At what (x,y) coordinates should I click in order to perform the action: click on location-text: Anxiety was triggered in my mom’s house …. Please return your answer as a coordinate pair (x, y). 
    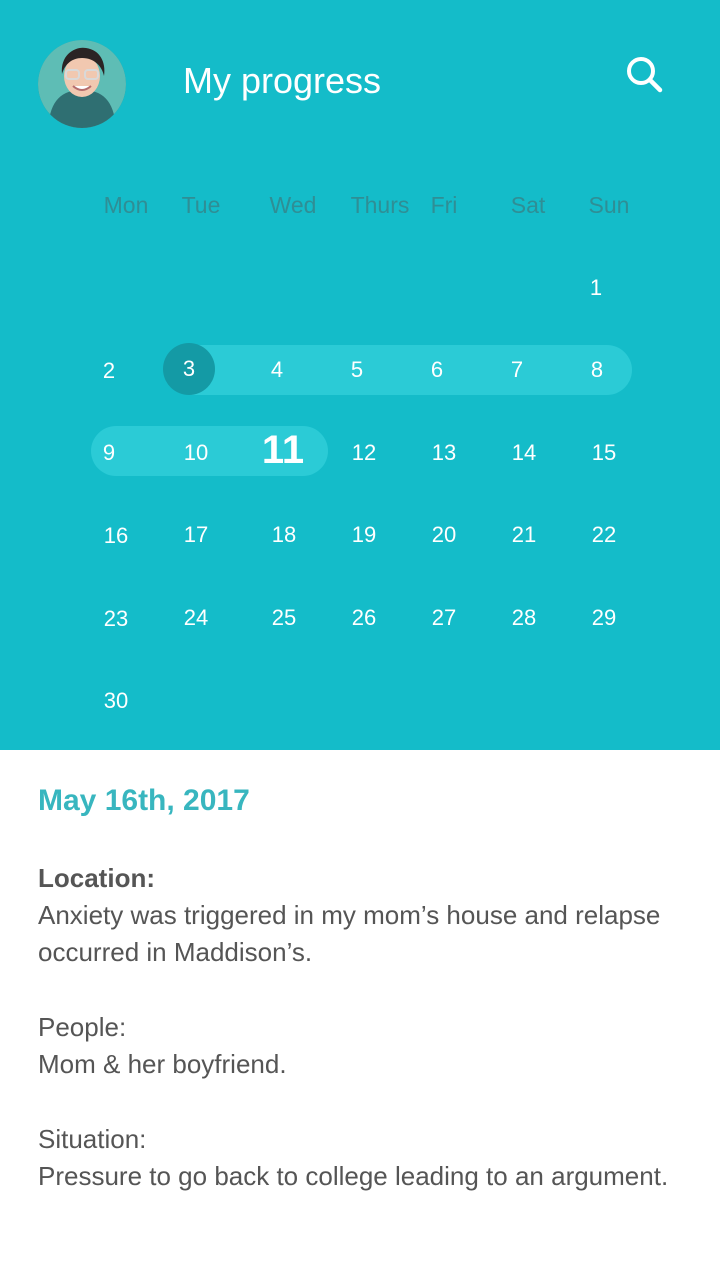
    Looking at the image, I should click on (349, 933).